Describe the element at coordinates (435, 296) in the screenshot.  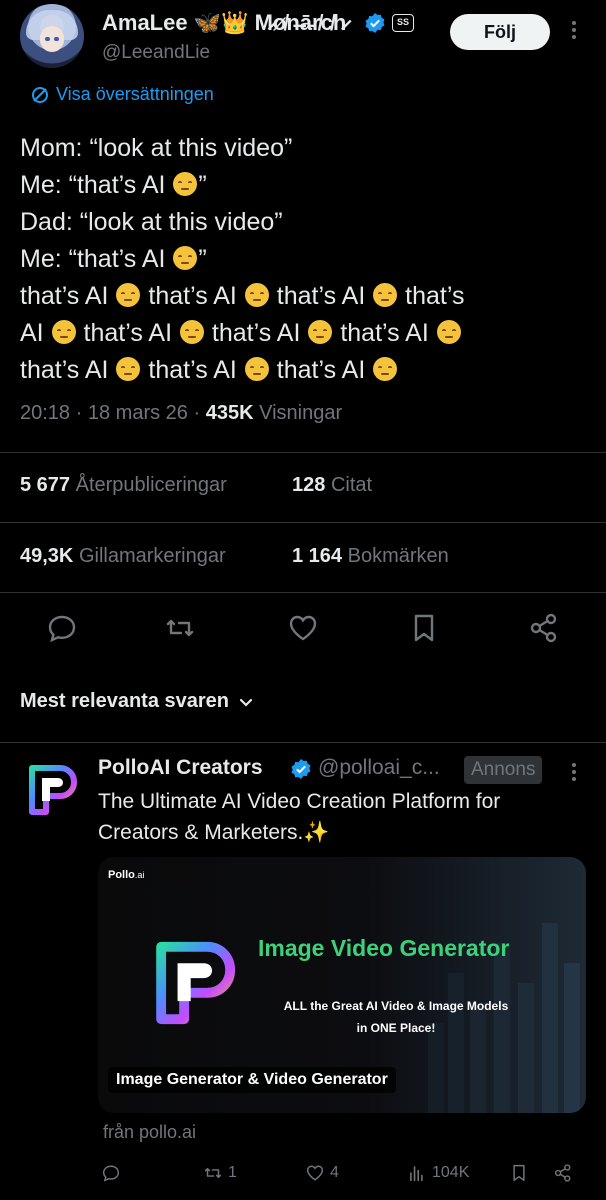
I see `tweet-line: that’s` at that location.